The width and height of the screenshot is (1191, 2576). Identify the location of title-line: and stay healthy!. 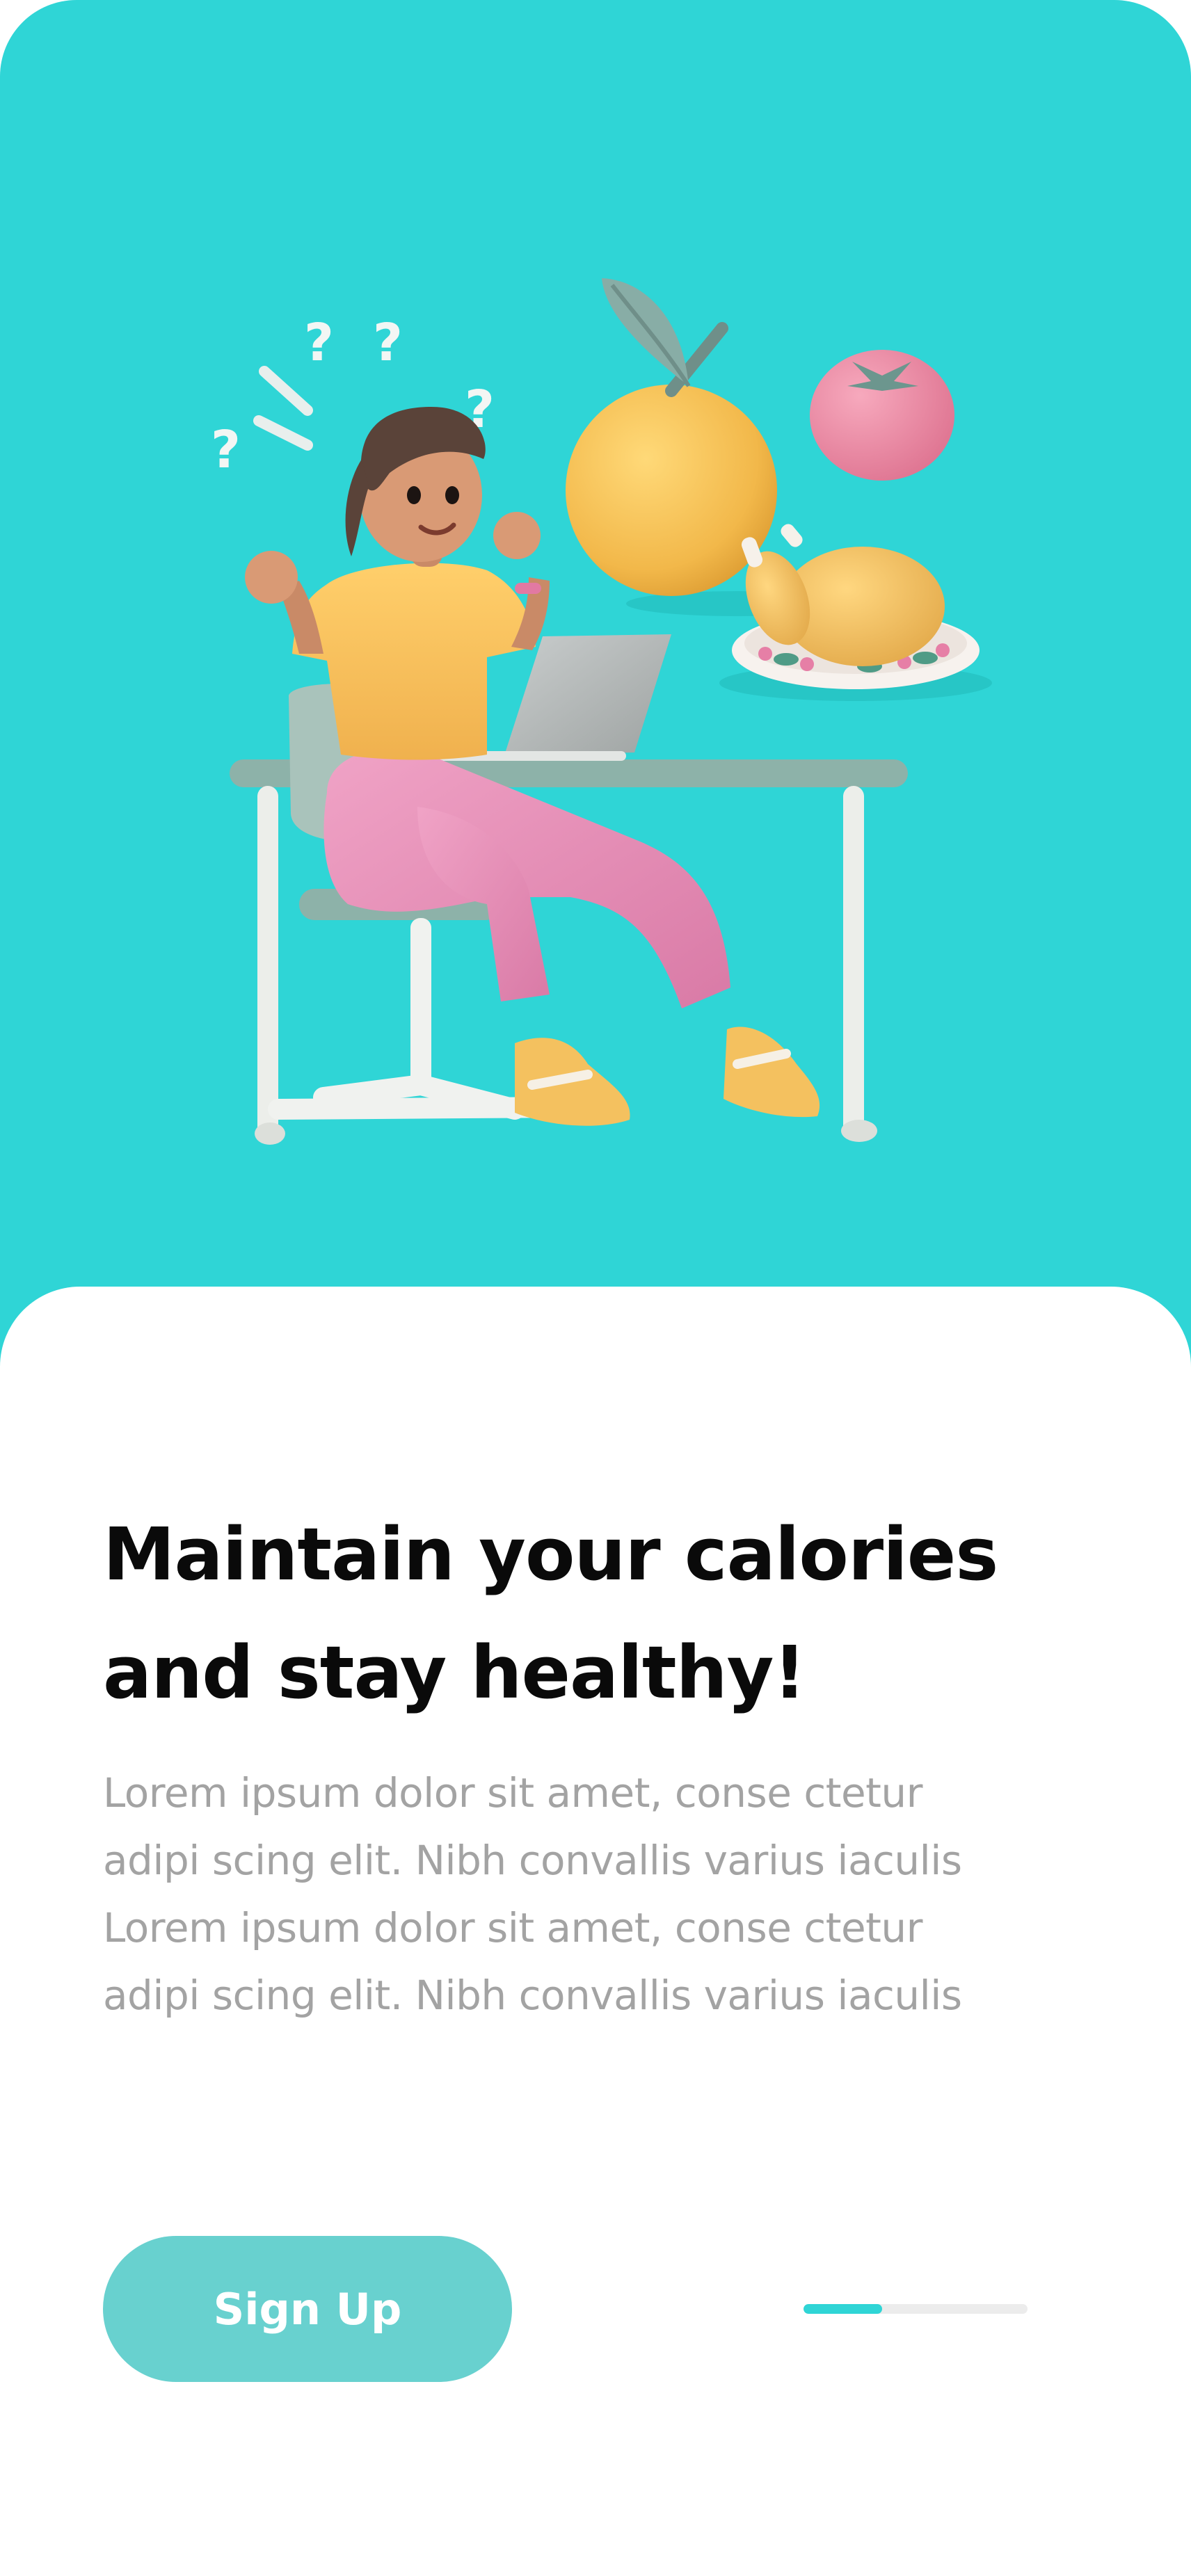
(455, 1673).